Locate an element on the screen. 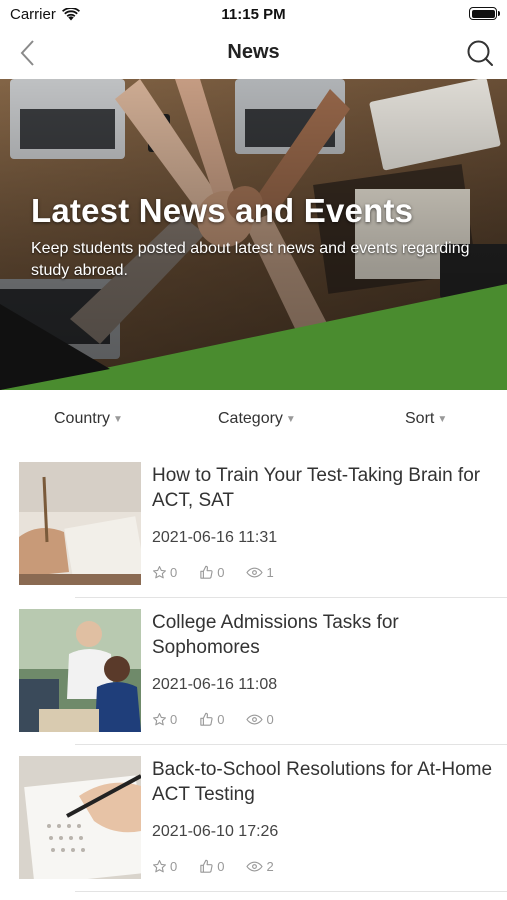  category-filter: Category ▼ is located at coordinates (257, 419).